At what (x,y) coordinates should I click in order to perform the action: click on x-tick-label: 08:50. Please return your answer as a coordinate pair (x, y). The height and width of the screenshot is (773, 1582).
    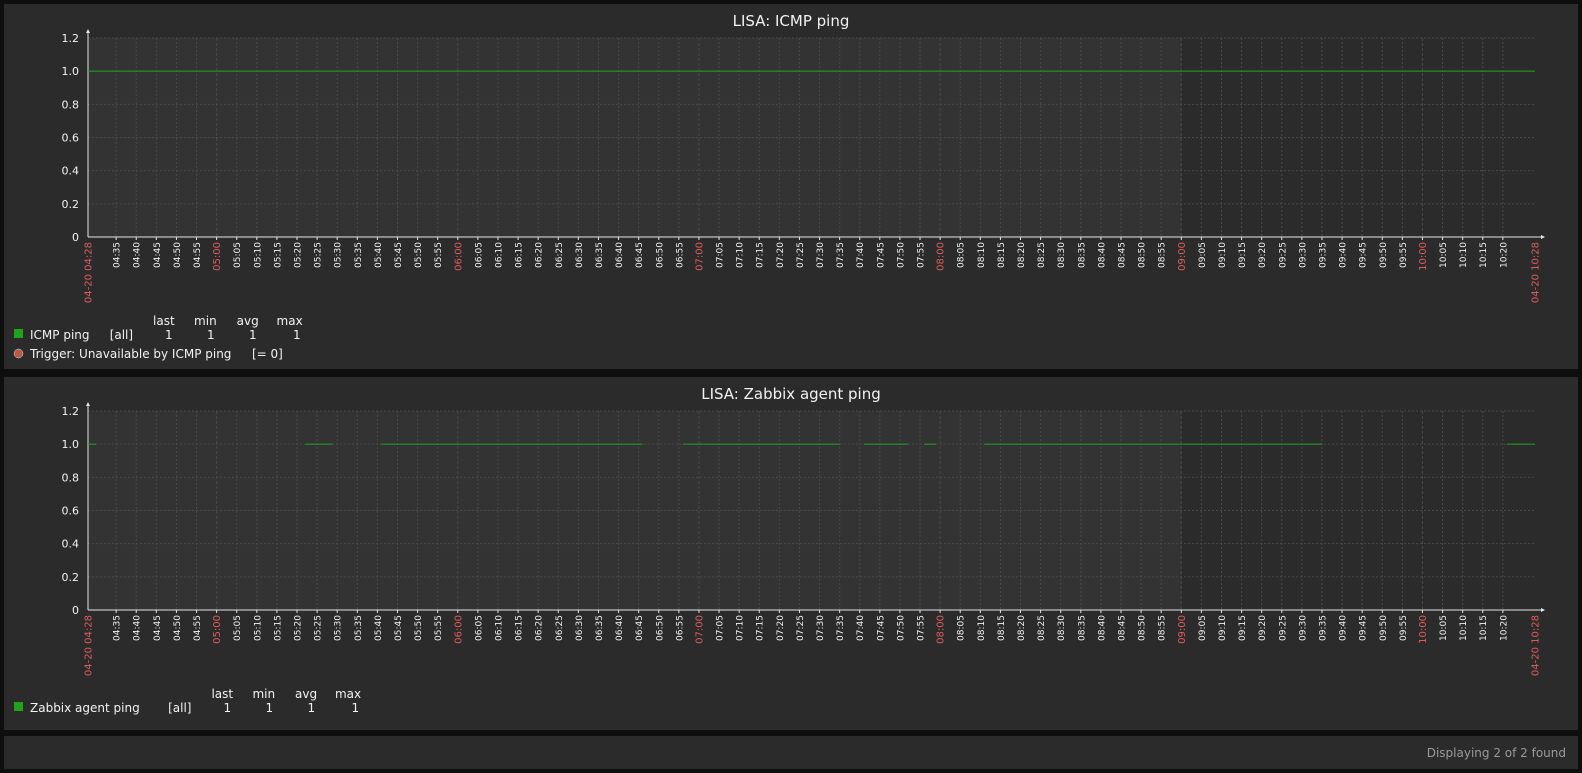
    Looking at the image, I should click on (1143, 628).